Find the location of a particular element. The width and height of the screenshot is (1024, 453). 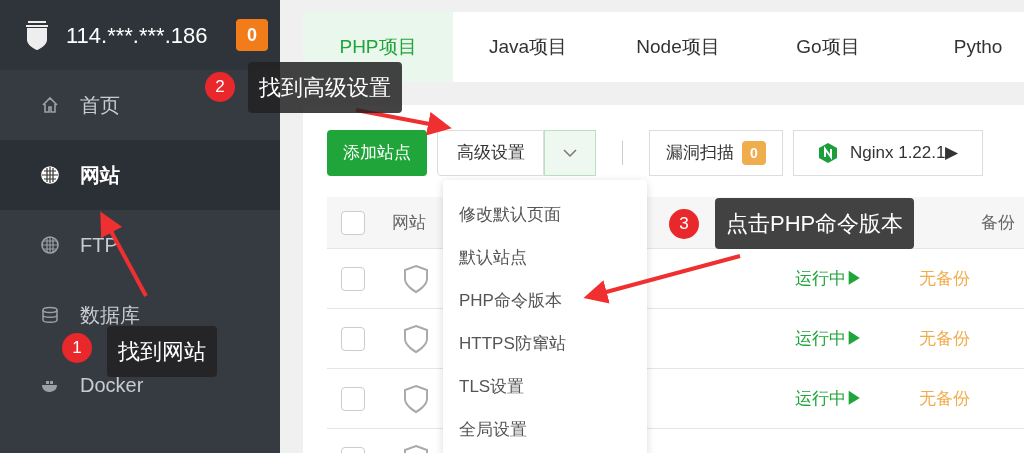

column-header: 网站 is located at coordinates (409, 222).